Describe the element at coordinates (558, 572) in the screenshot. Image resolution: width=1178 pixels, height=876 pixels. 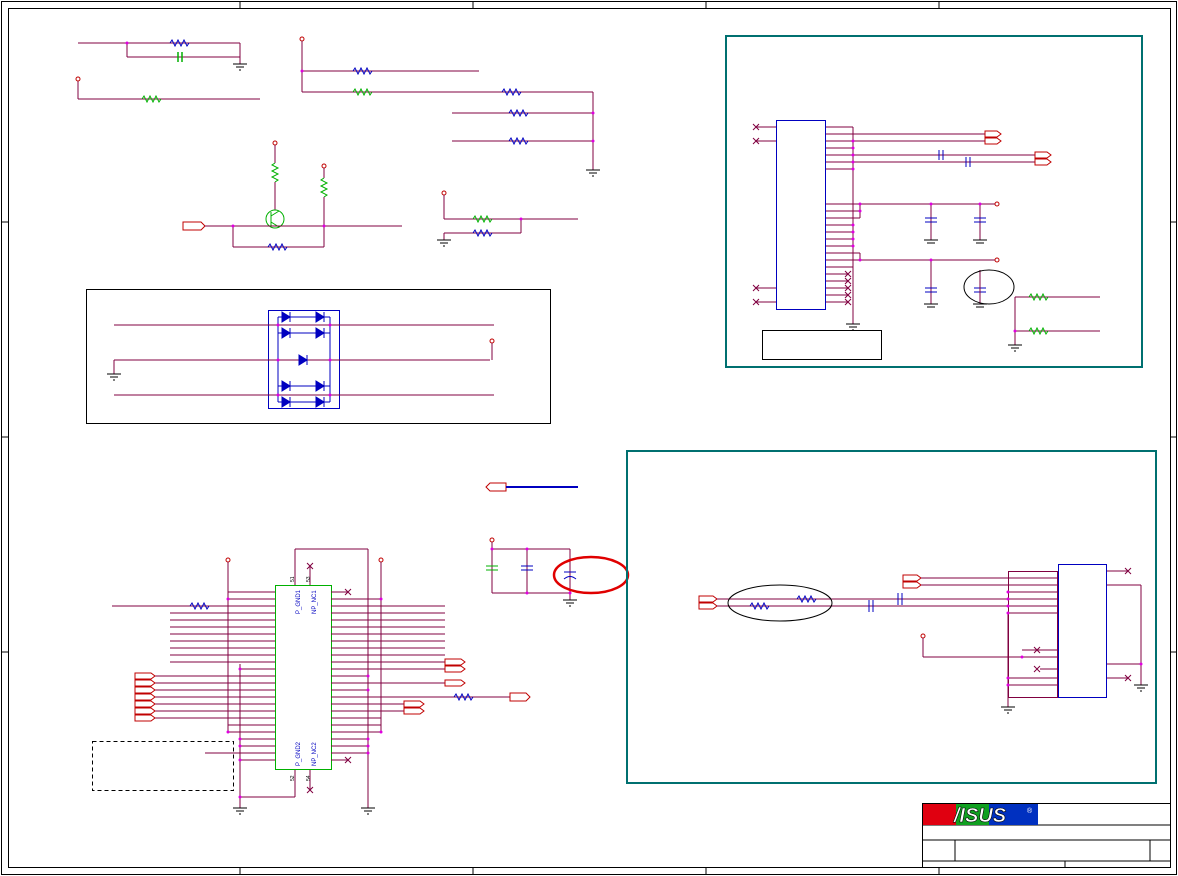
I see `capacitor-cluster` at that location.